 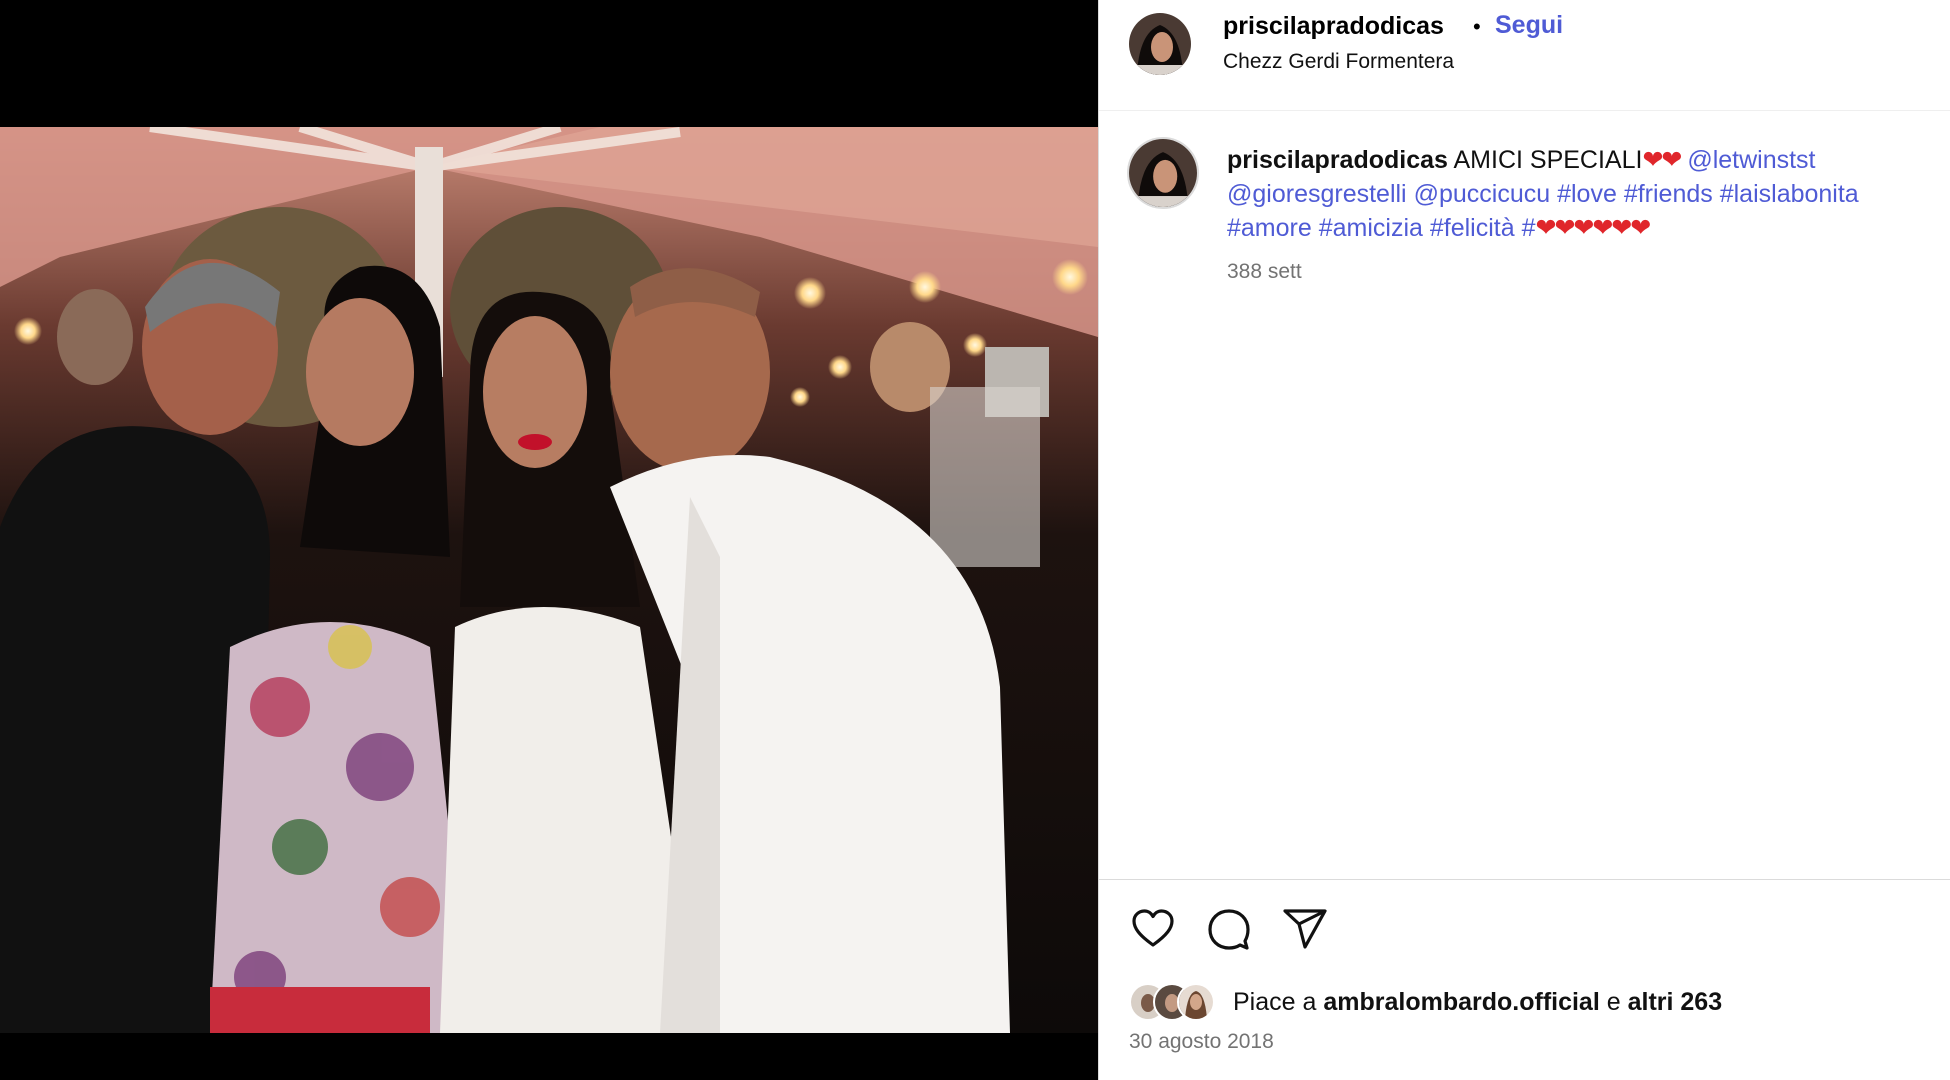 What do you see at coordinates (1337, 160) in the screenshot?
I see `caption-username: priscilapradodicas` at bounding box center [1337, 160].